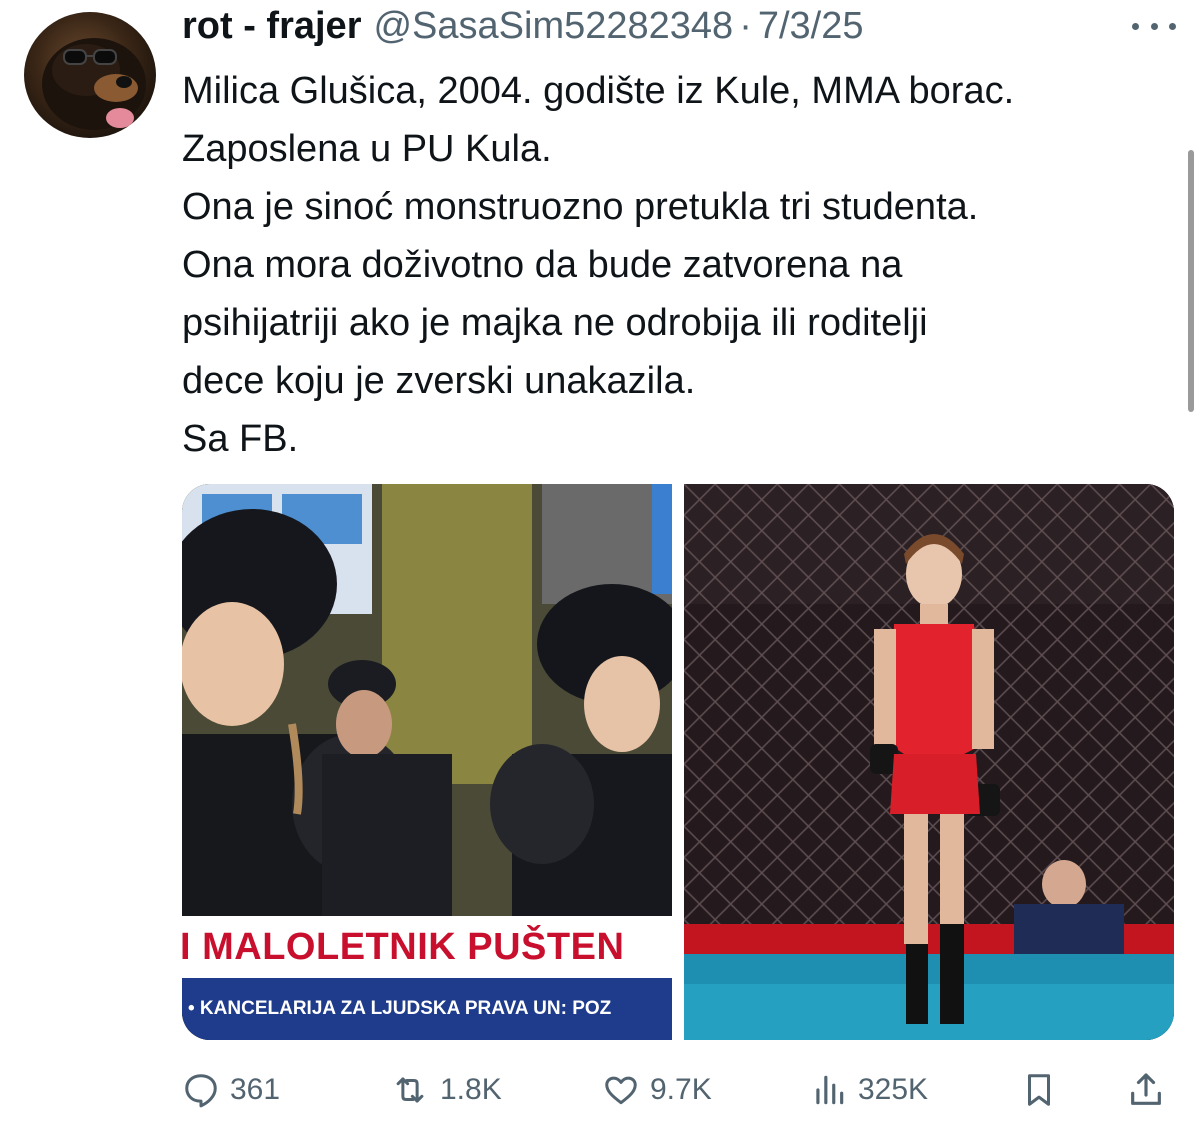  What do you see at coordinates (439, 381) in the screenshot?
I see `tweet-line: dece koju je zverski unakazila.` at bounding box center [439, 381].